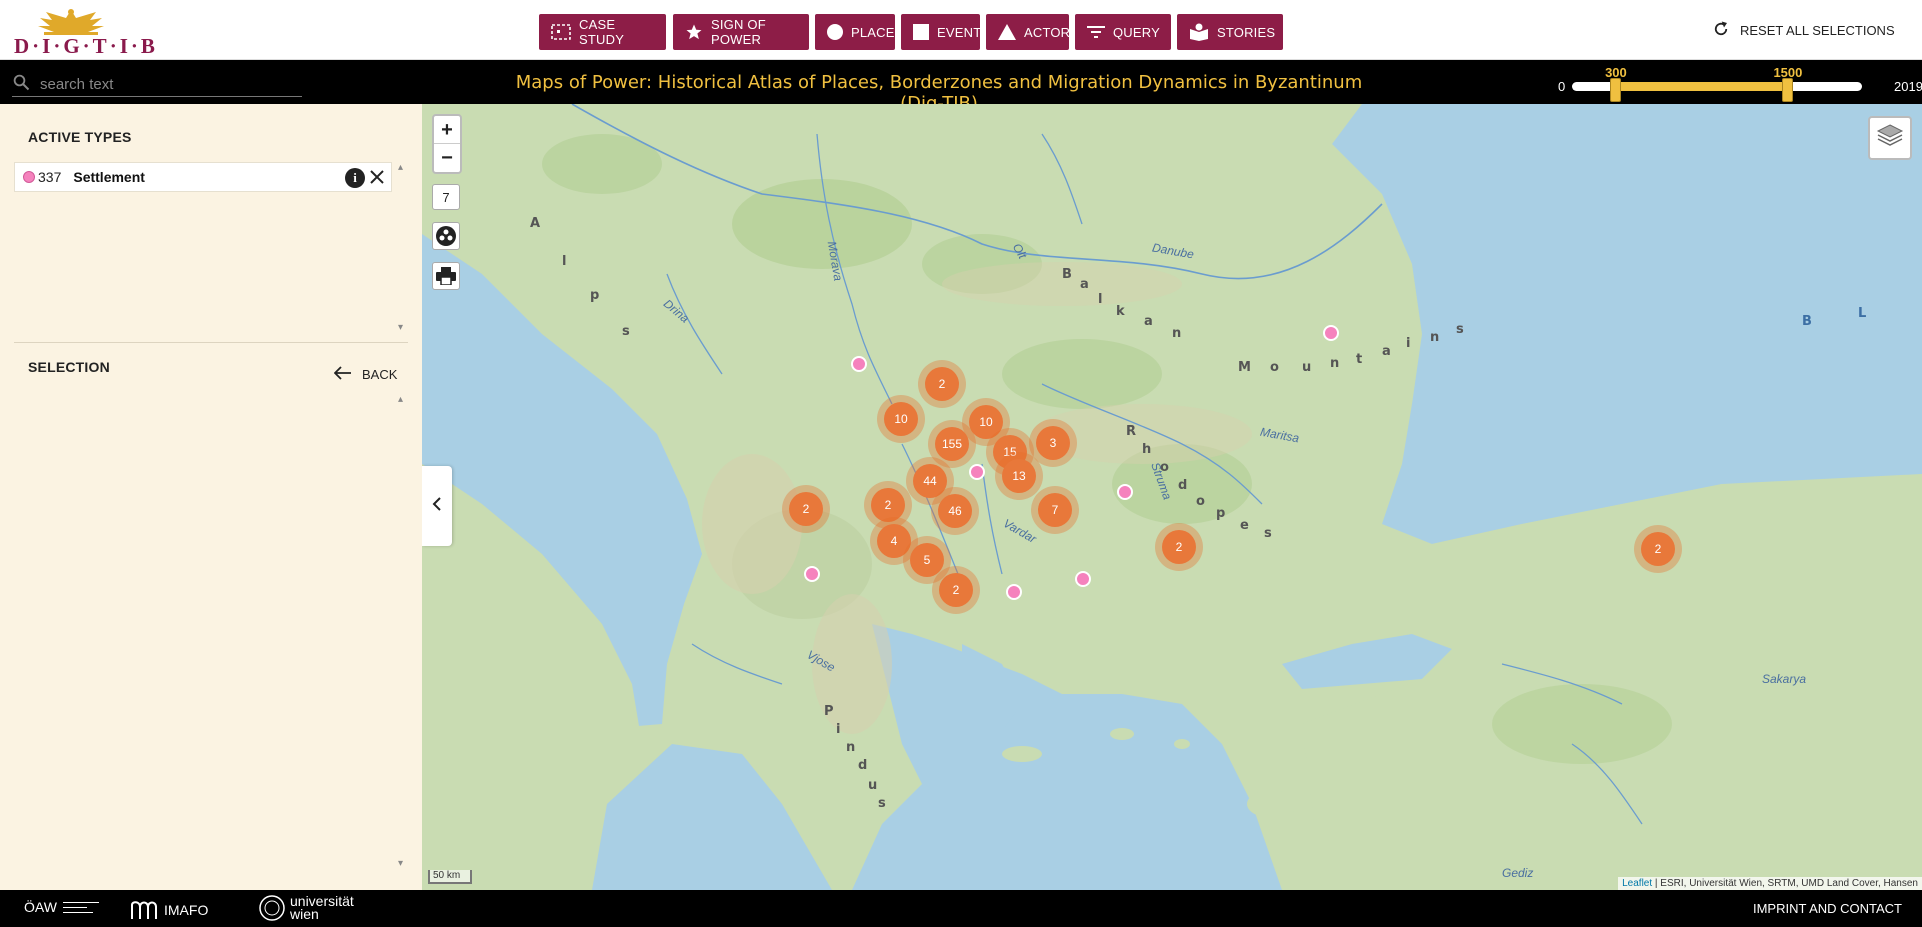  I want to click on digtib-logo: D·I·G·T·I·B, so click(86, 32).